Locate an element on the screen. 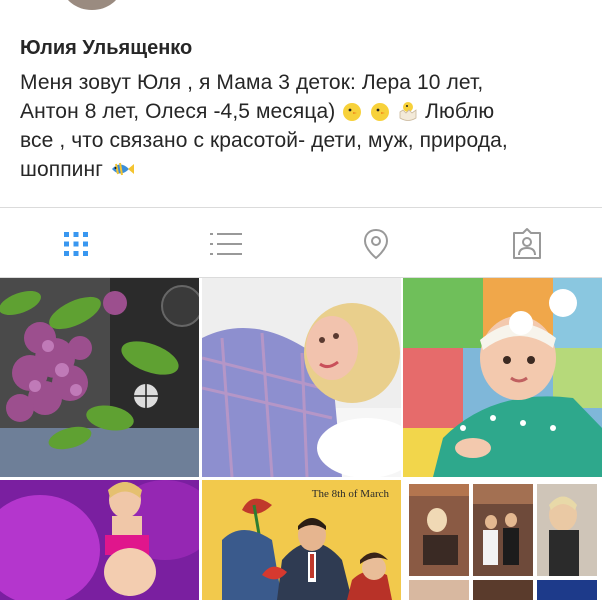 The height and width of the screenshot is (600, 602). post-thumbnail-lilac is located at coordinates (99, 377).